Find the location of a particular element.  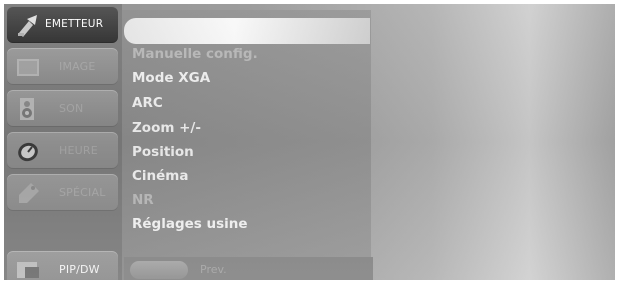

sidebar-item-heure: HEURE is located at coordinates (62, 150).